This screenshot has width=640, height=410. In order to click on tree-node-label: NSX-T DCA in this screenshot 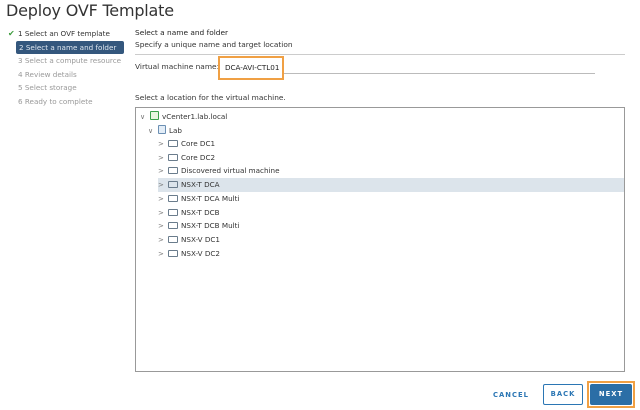, I will do `click(200, 185)`.